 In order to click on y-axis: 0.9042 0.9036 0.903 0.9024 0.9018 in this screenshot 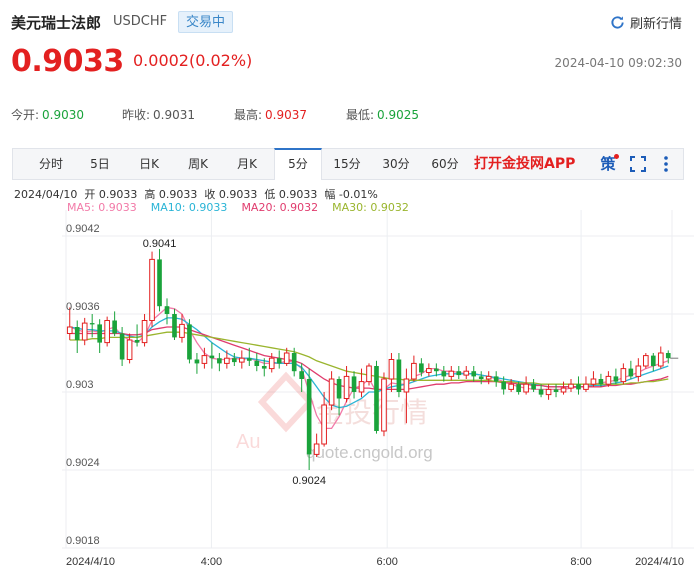, I will do `click(83, 385)`.